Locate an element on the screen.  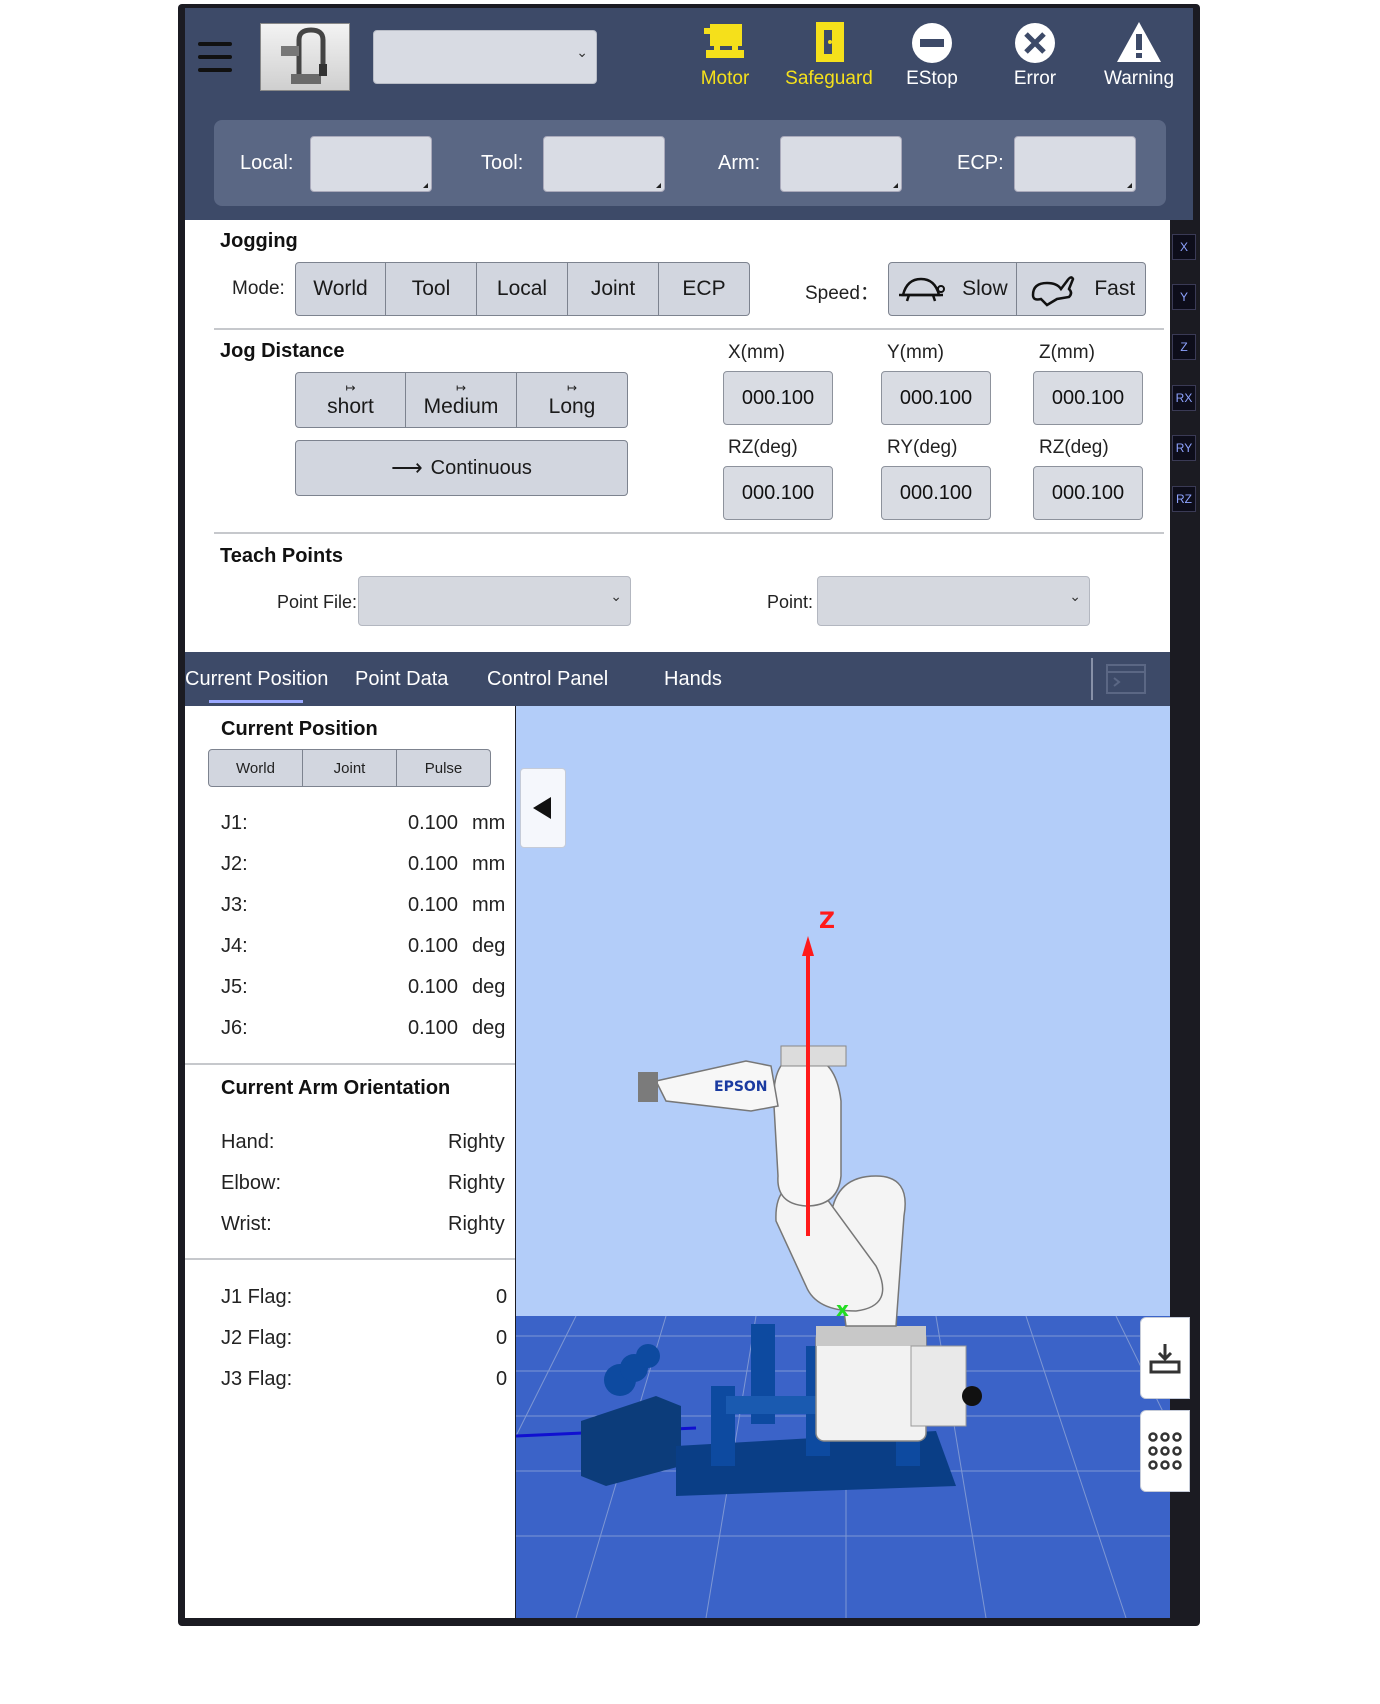
step-long-button: ↦ Long is located at coordinates (572, 400).